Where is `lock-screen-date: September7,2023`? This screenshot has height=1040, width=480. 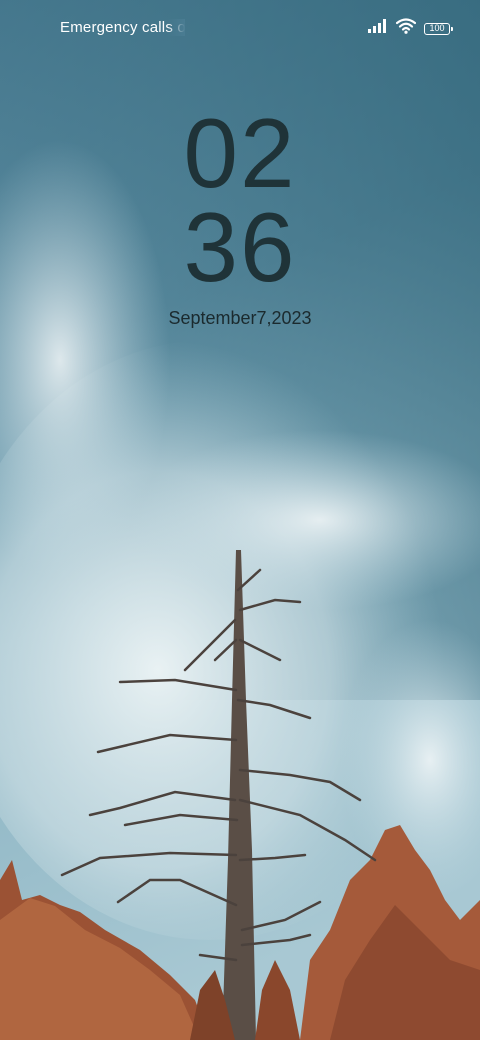 lock-screen-date: September7,2023 is located at coordinates (240, 318).